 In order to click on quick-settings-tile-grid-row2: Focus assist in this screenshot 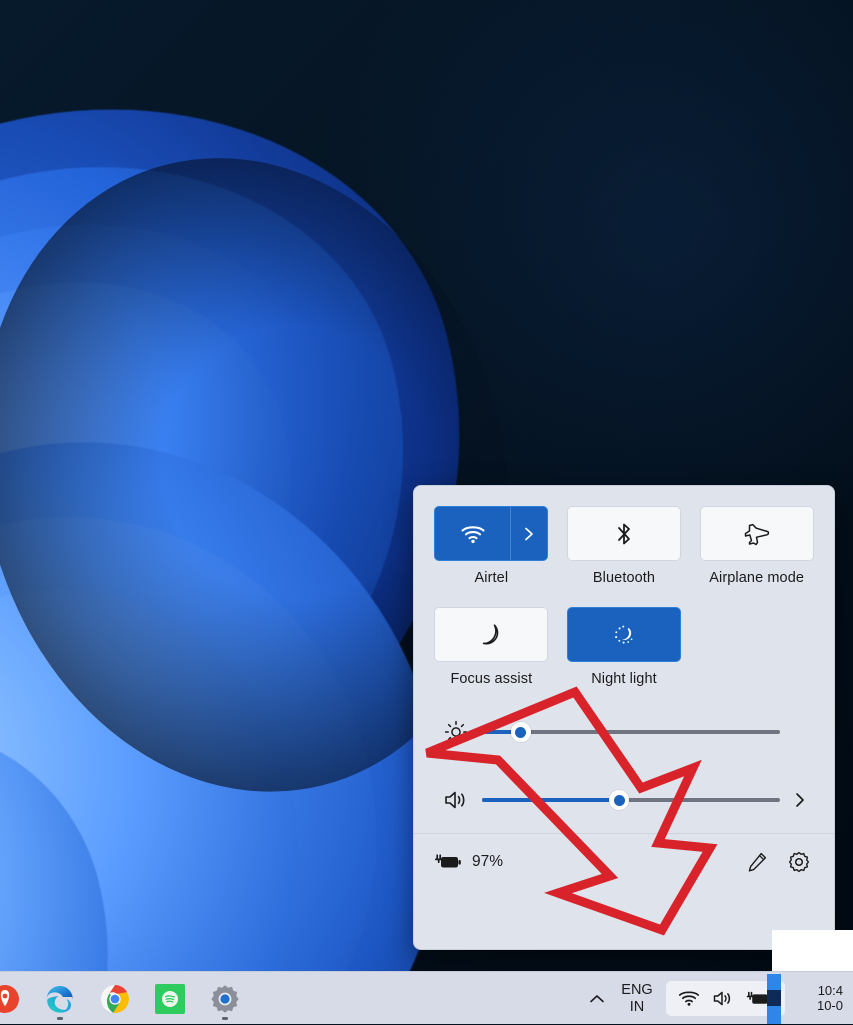, I will do `click(624, 647)`.